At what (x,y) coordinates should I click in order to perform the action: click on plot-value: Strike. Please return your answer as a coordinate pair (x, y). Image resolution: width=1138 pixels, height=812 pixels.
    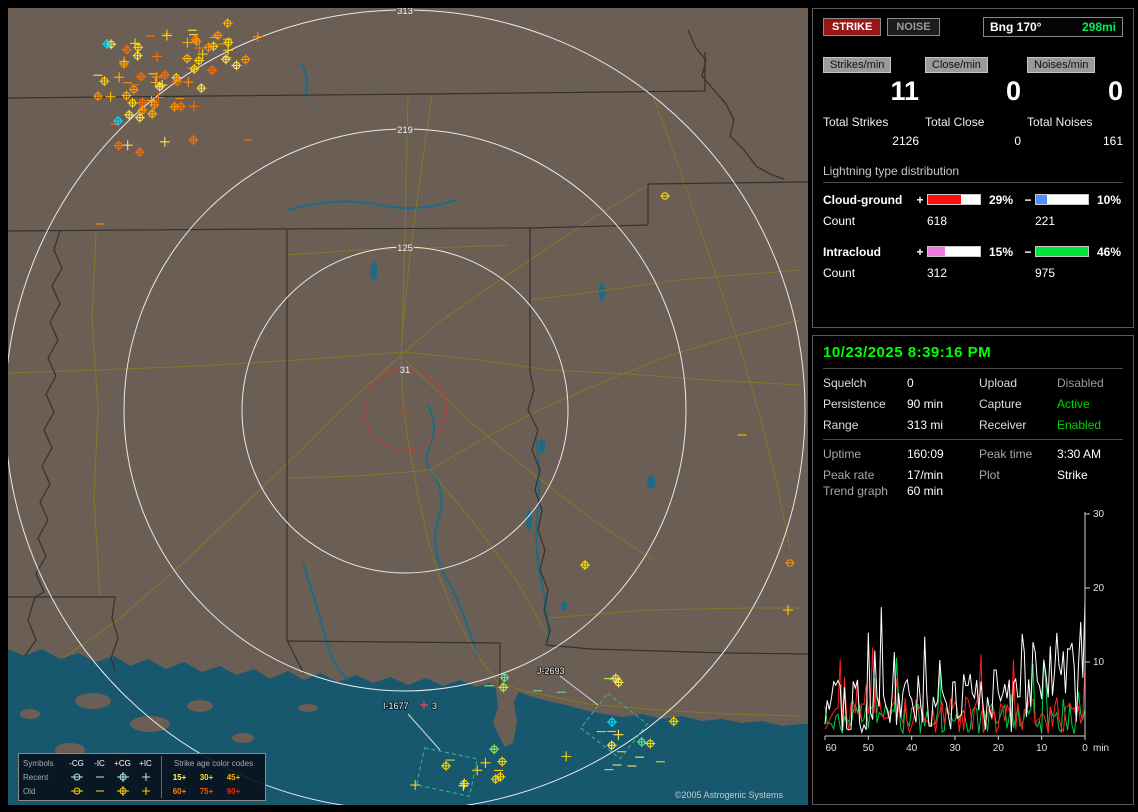
    Looking at the image, I should click on (1072, 475).